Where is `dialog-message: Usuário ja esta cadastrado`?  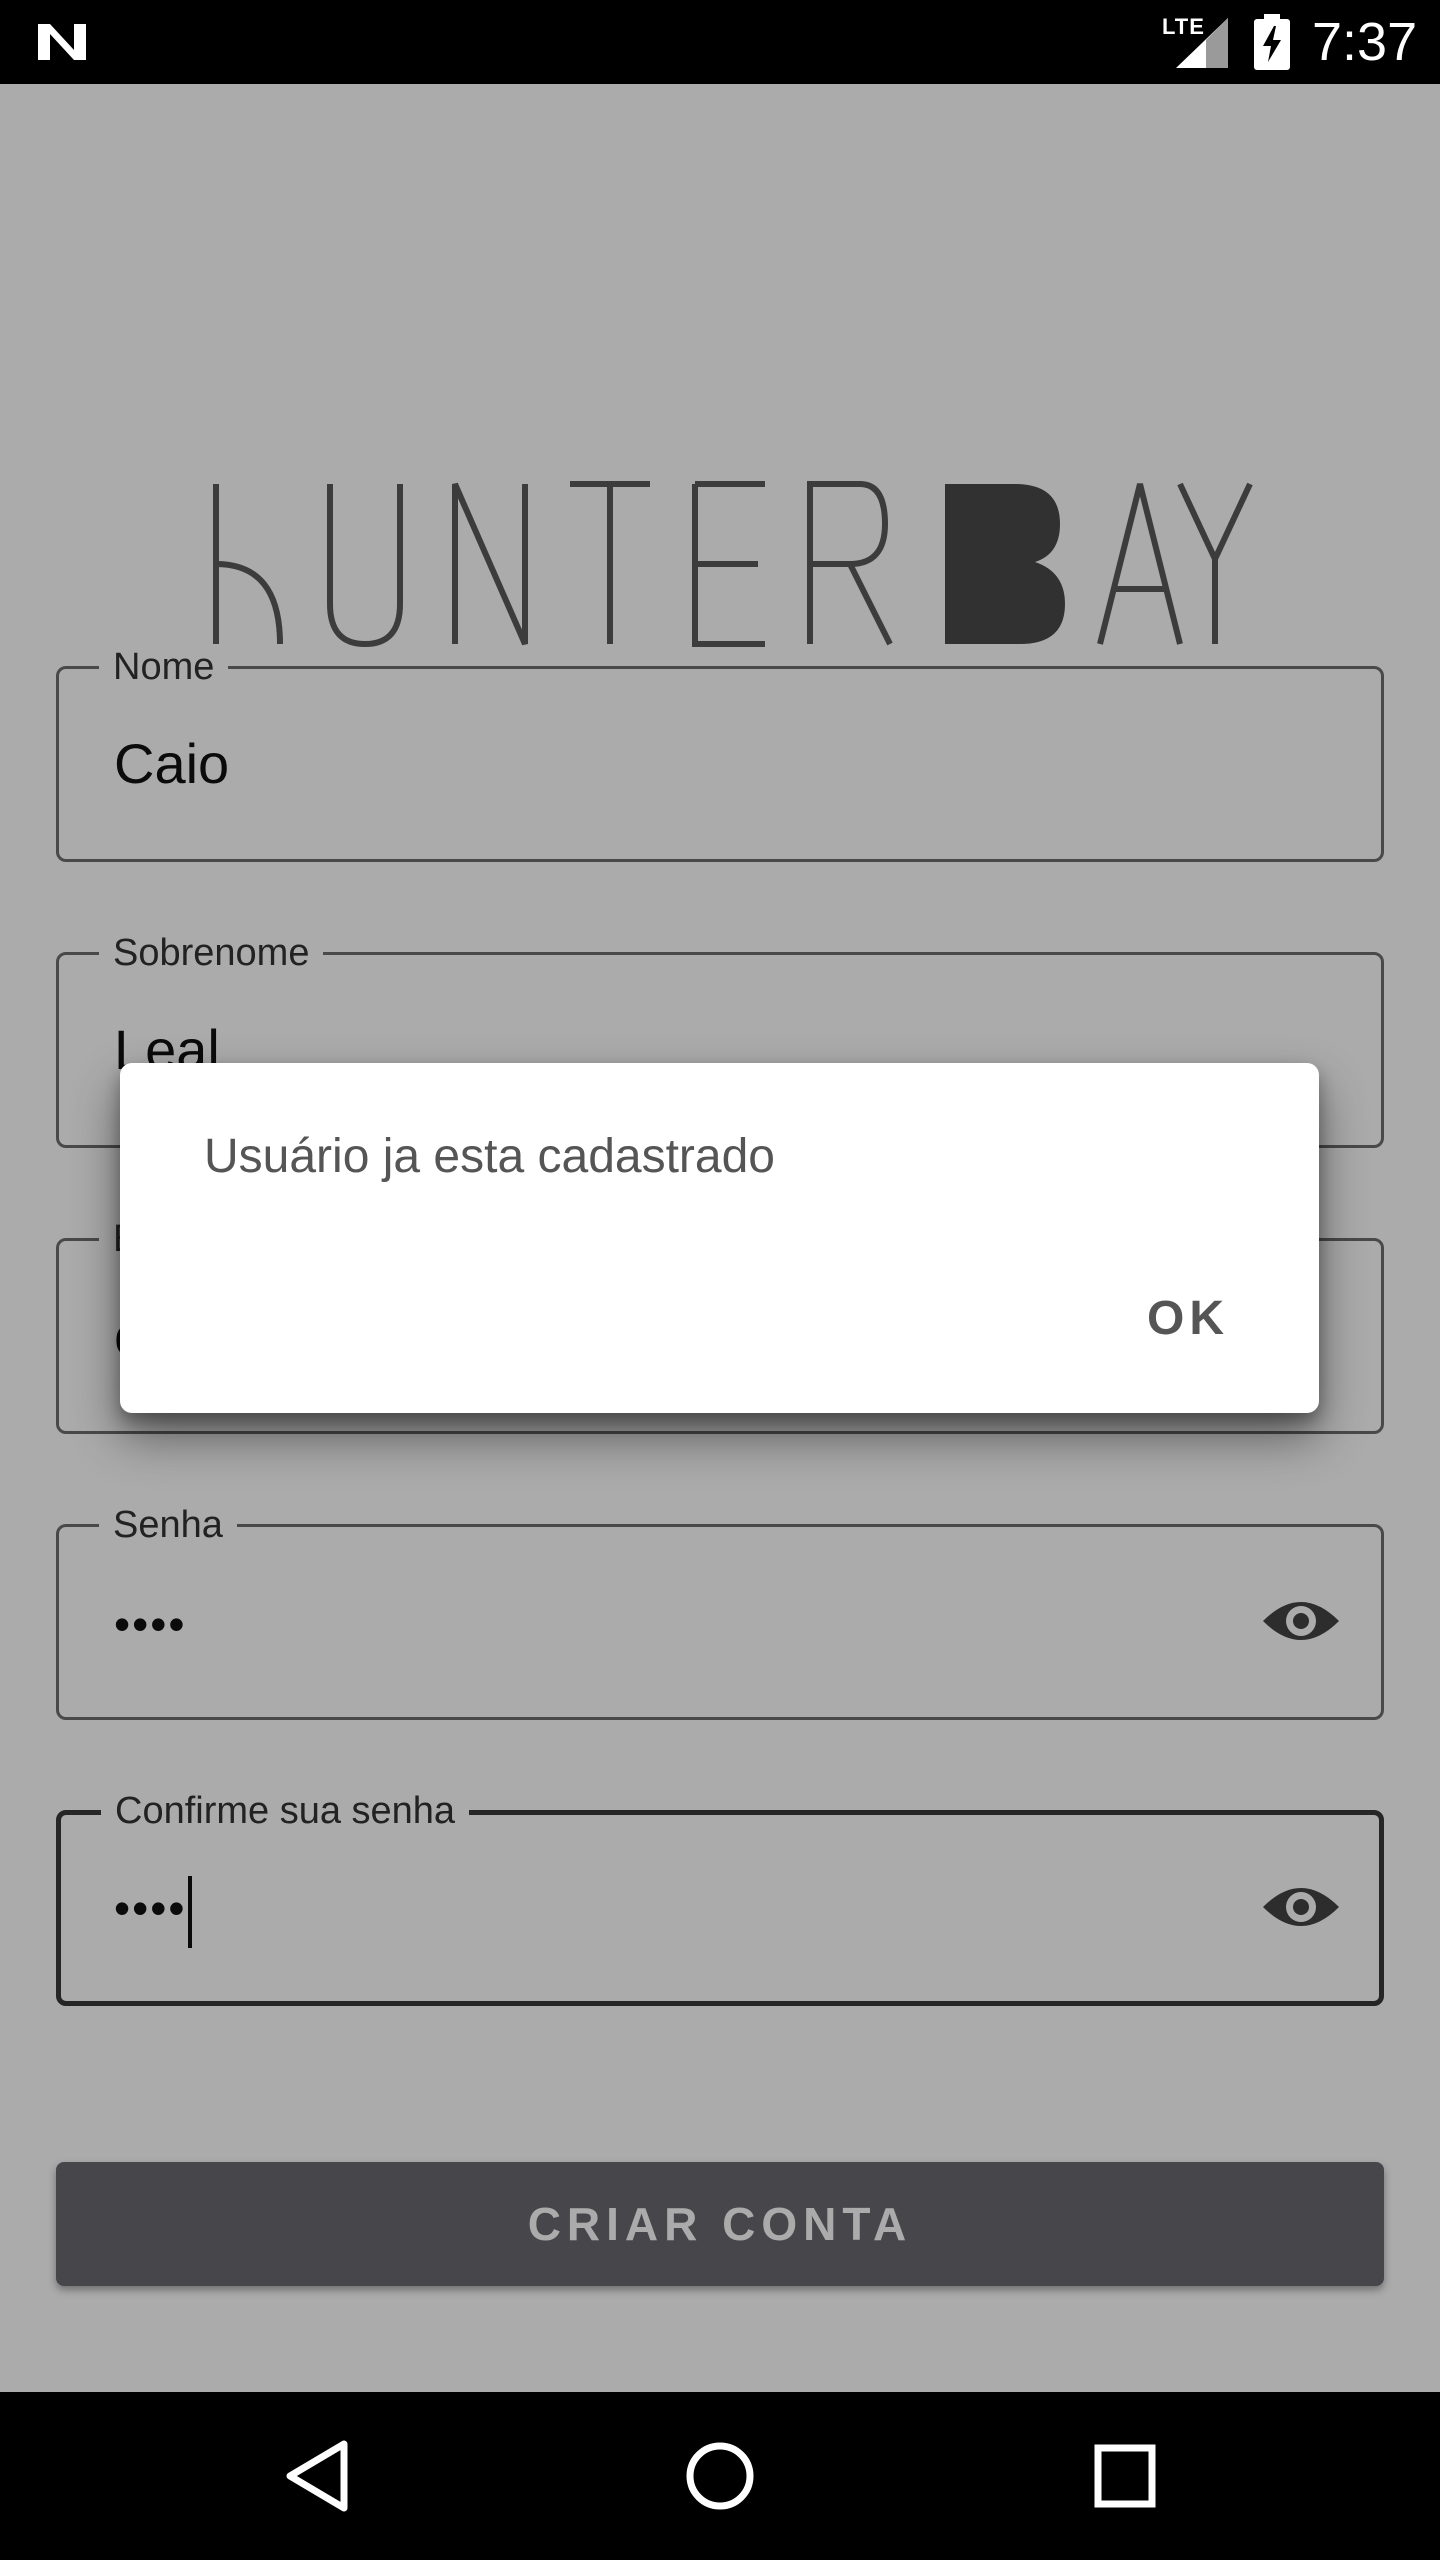 dialog-message: Usuário ja esta cadastrado is located at coordinates (489, 1156).